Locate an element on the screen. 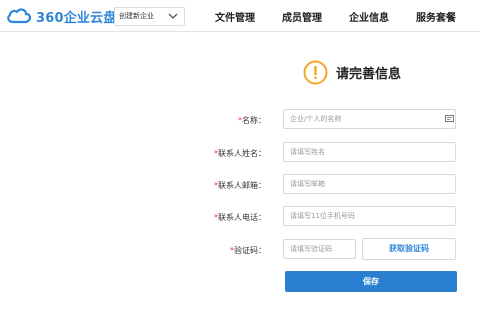  contact-name-input is located at coordinates (369, 152).